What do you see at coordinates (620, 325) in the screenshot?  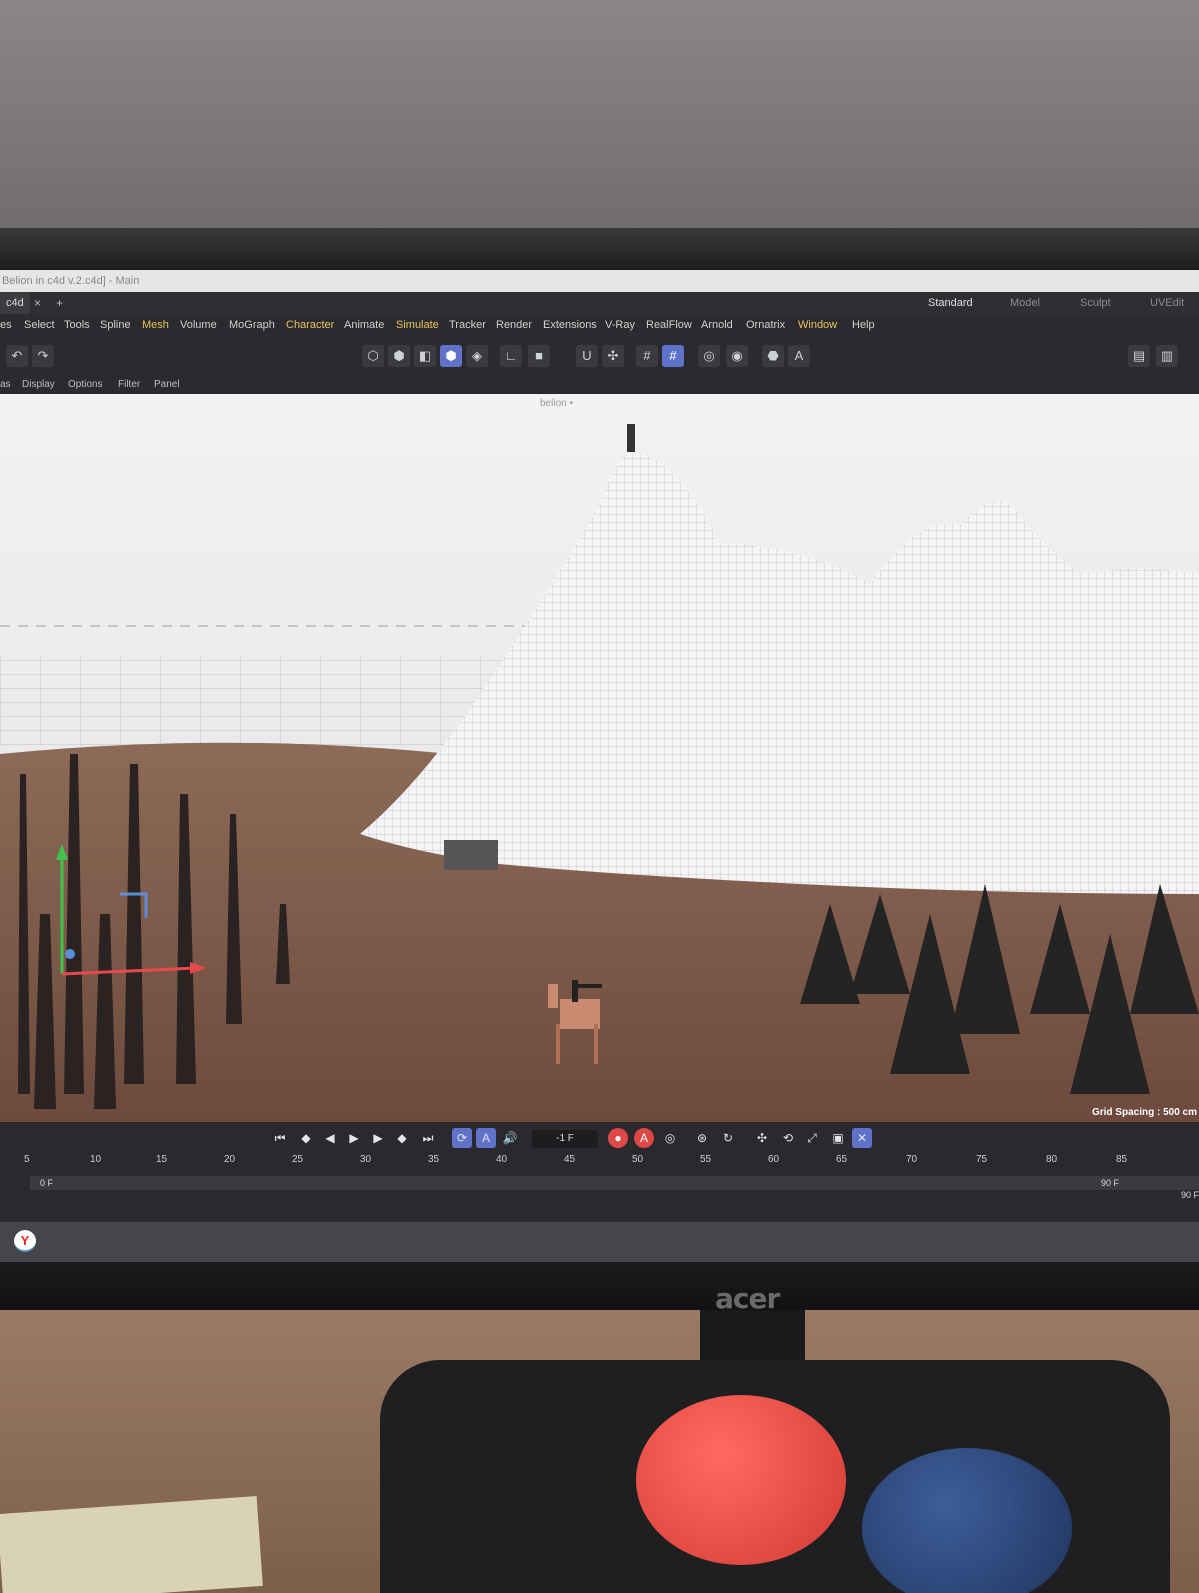 I see `menu-item-vray: V-Ray` at bounding box center [620, 325].